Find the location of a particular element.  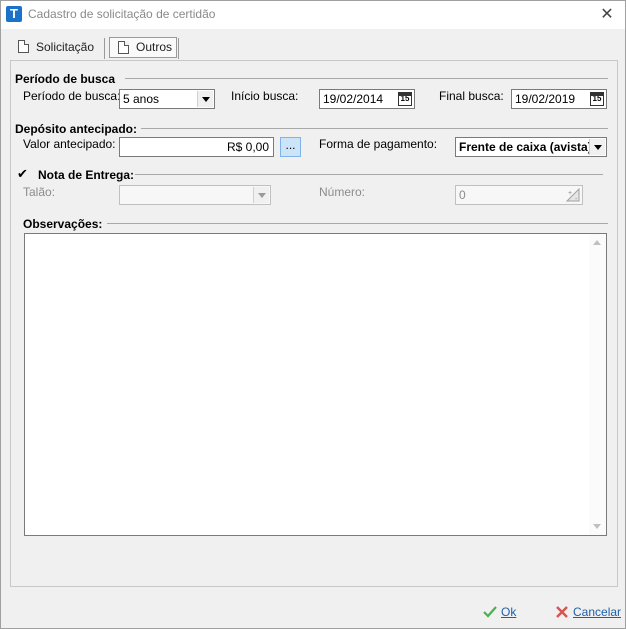

cancel-x-icon is located at coordinates (562, 612).